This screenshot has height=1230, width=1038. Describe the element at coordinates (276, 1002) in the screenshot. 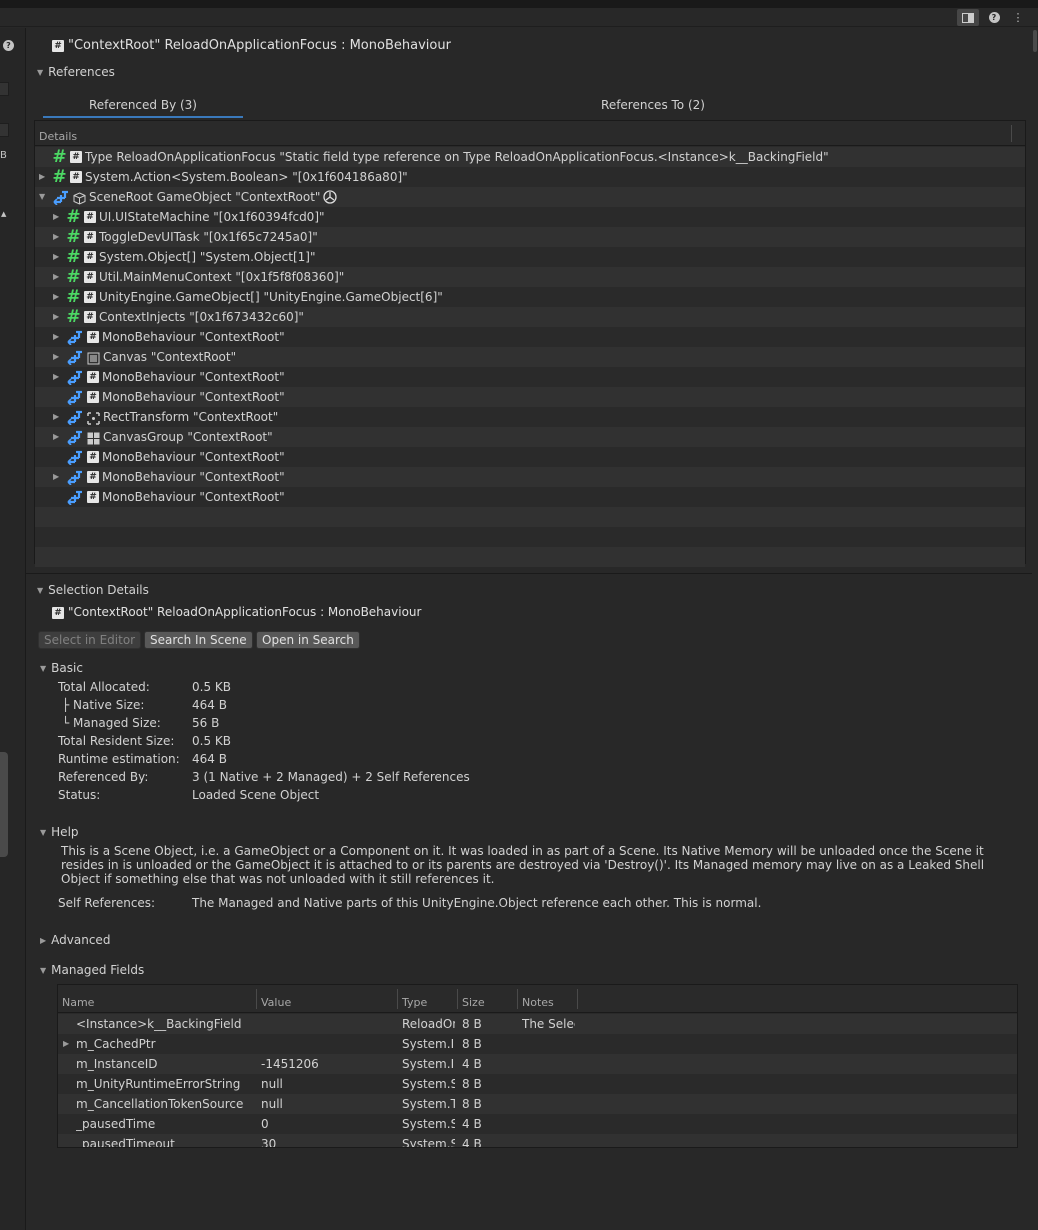

I see `column-header-value: Value` at that location.